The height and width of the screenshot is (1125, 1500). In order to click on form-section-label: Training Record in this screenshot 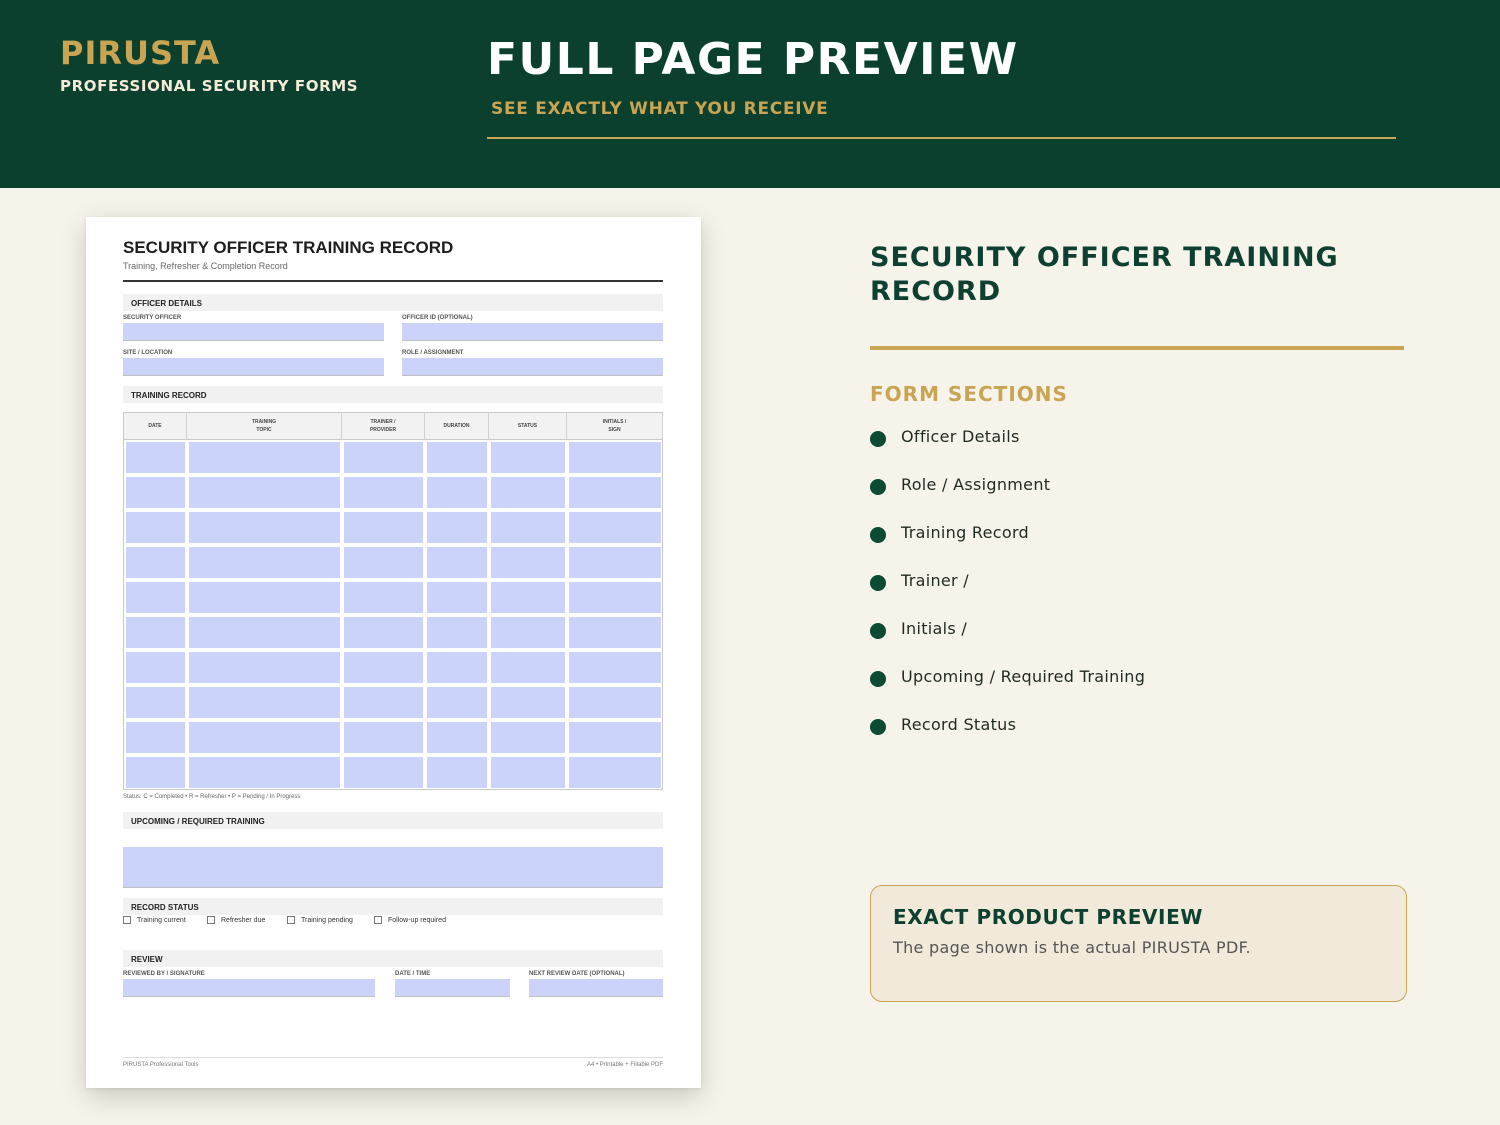, I will do `click(965, 532)`.